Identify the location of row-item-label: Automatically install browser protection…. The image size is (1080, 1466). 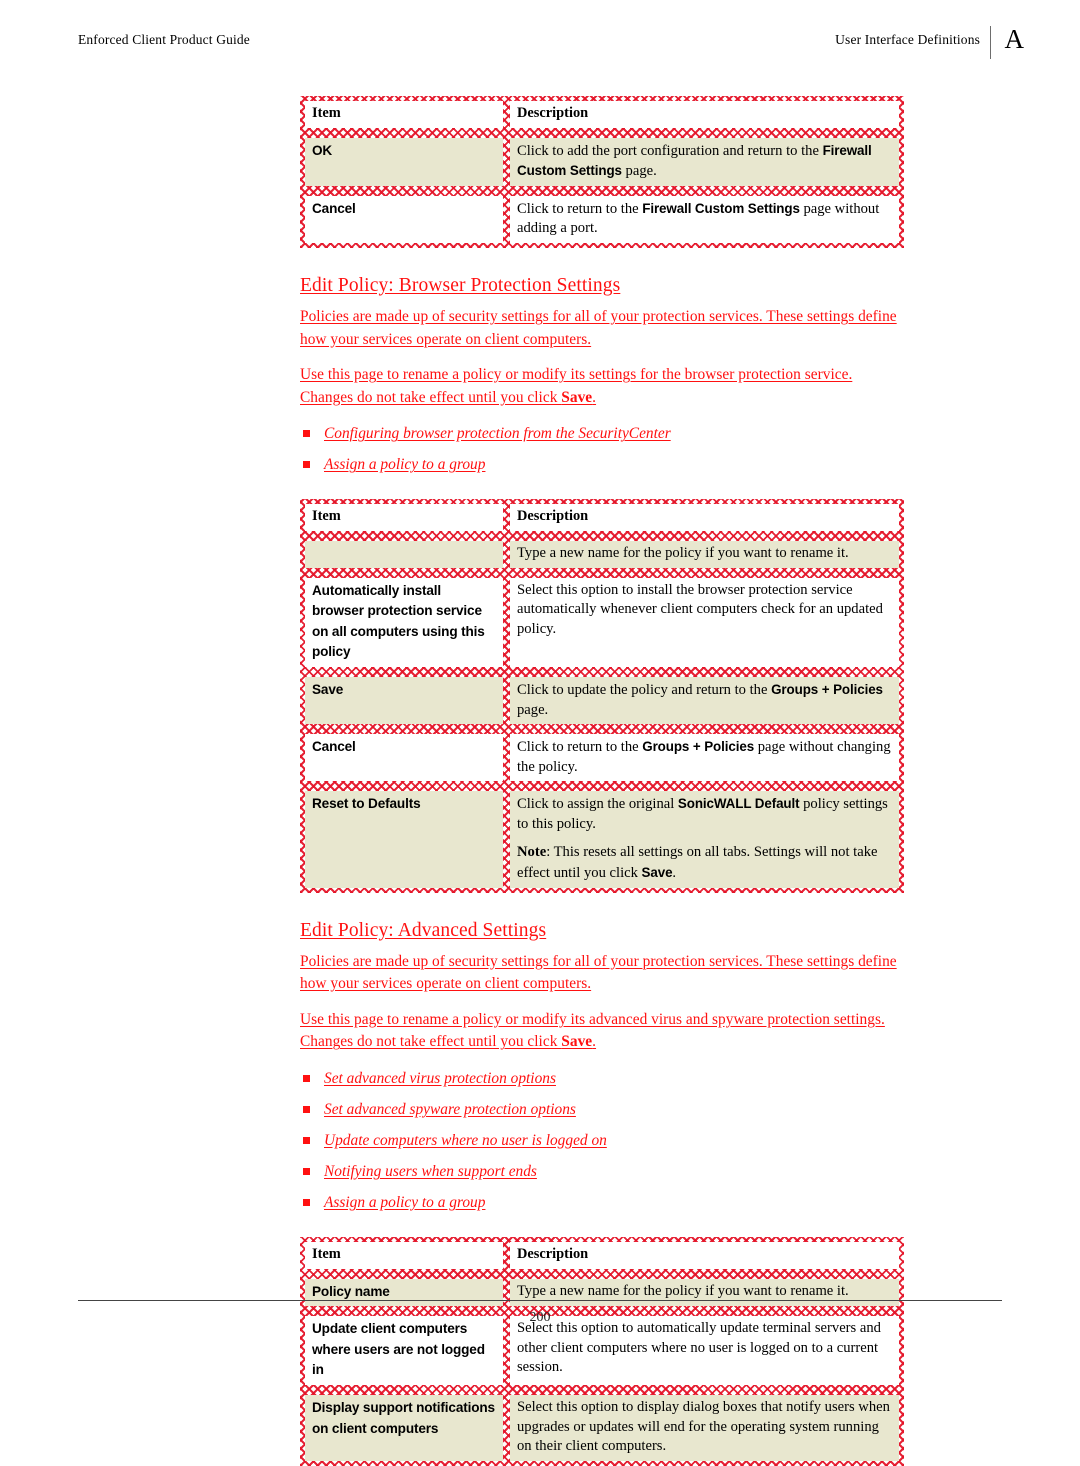
(398, 621).